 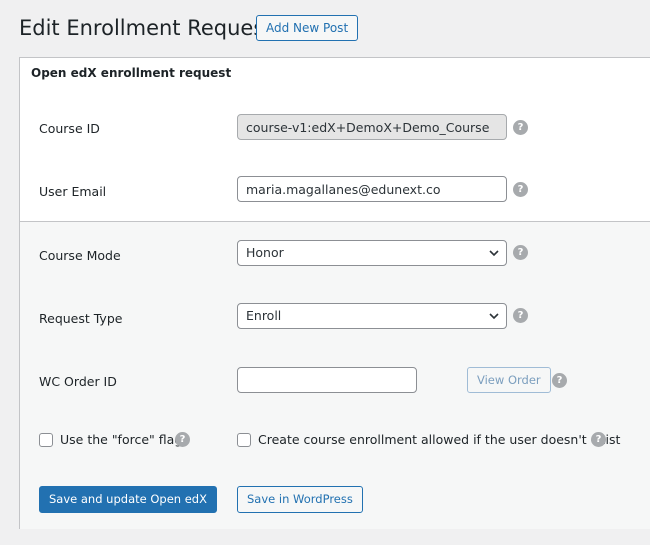 I want to click on save-in-wordpress-button: Save in WordPress, so click(x=300, y=499).